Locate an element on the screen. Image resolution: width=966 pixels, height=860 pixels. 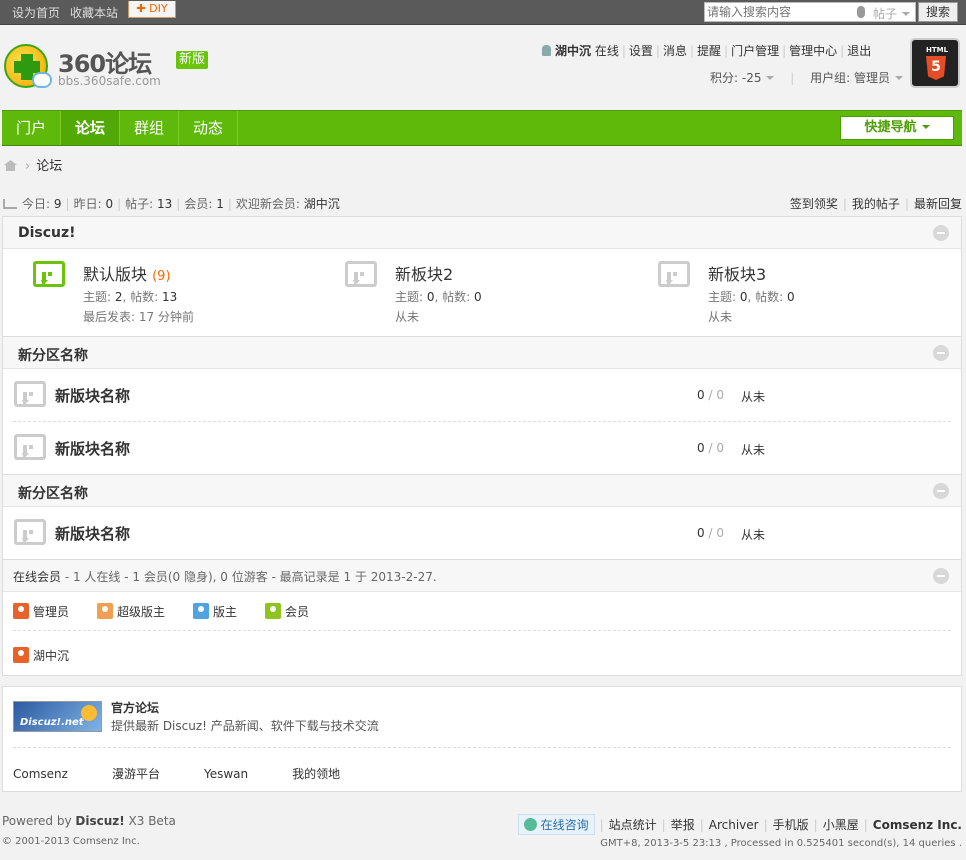
microphone-icon is located at coordinates (861, 12).